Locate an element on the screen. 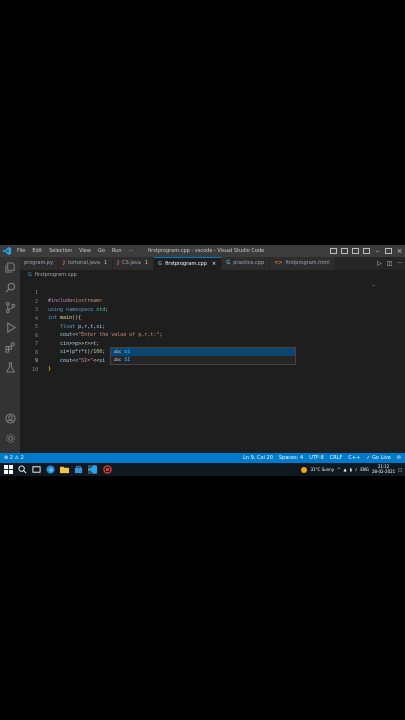 The image size is (405, 720). tray-chevron-icon: ^ is located at coordinates (338, 469).